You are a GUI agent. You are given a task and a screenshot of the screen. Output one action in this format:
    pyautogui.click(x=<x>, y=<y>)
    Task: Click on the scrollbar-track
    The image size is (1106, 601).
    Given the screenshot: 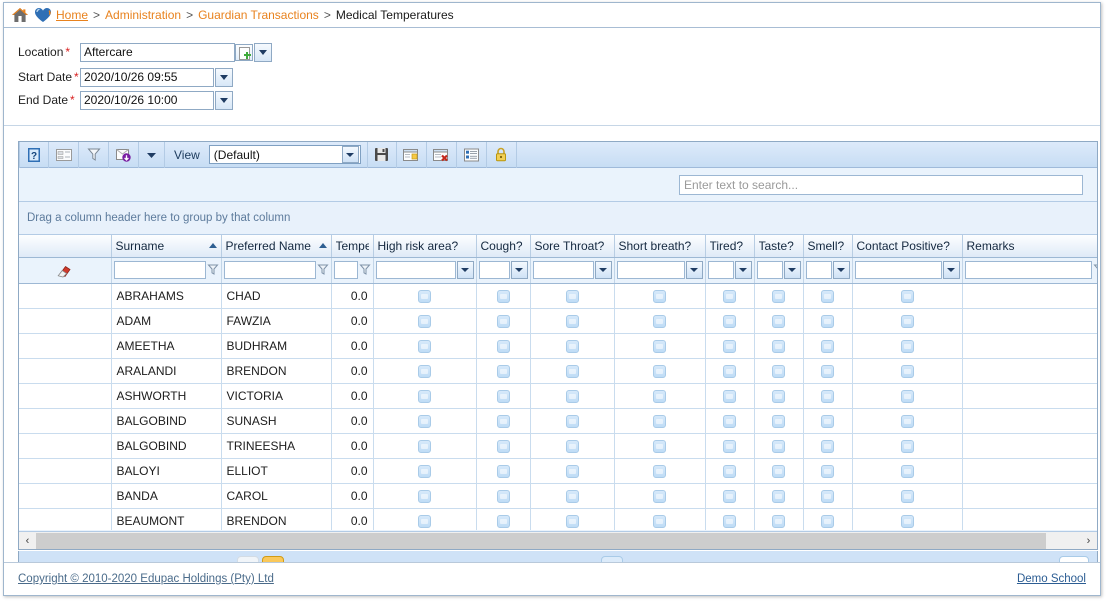 What is the action you would take?
    pyautogui.click(x=558, y=540)
    